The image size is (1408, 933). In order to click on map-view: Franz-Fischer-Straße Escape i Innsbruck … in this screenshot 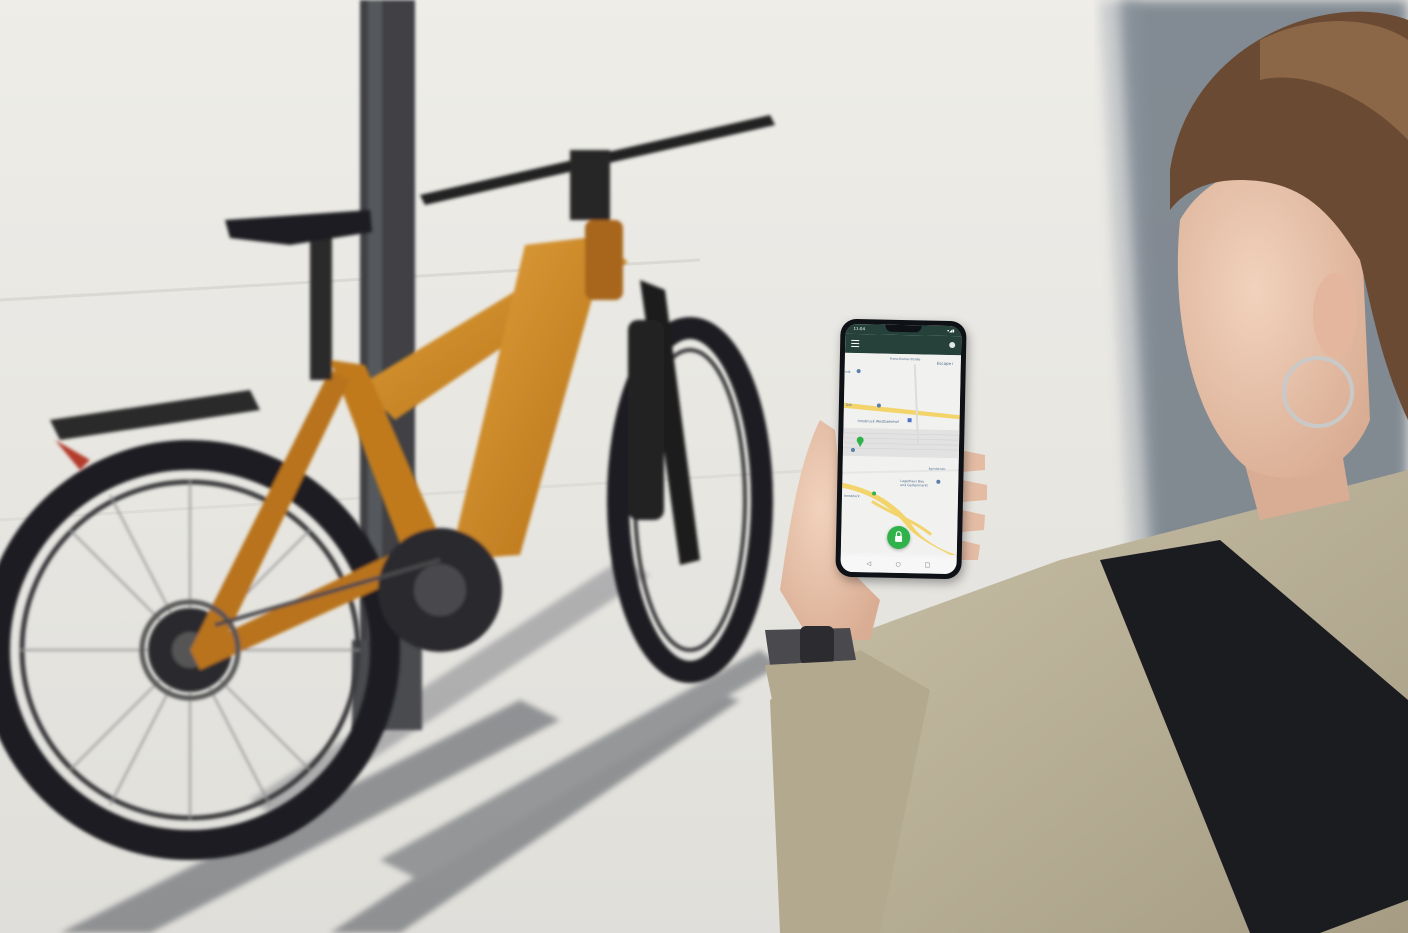, I will do `click(900, 454)`.